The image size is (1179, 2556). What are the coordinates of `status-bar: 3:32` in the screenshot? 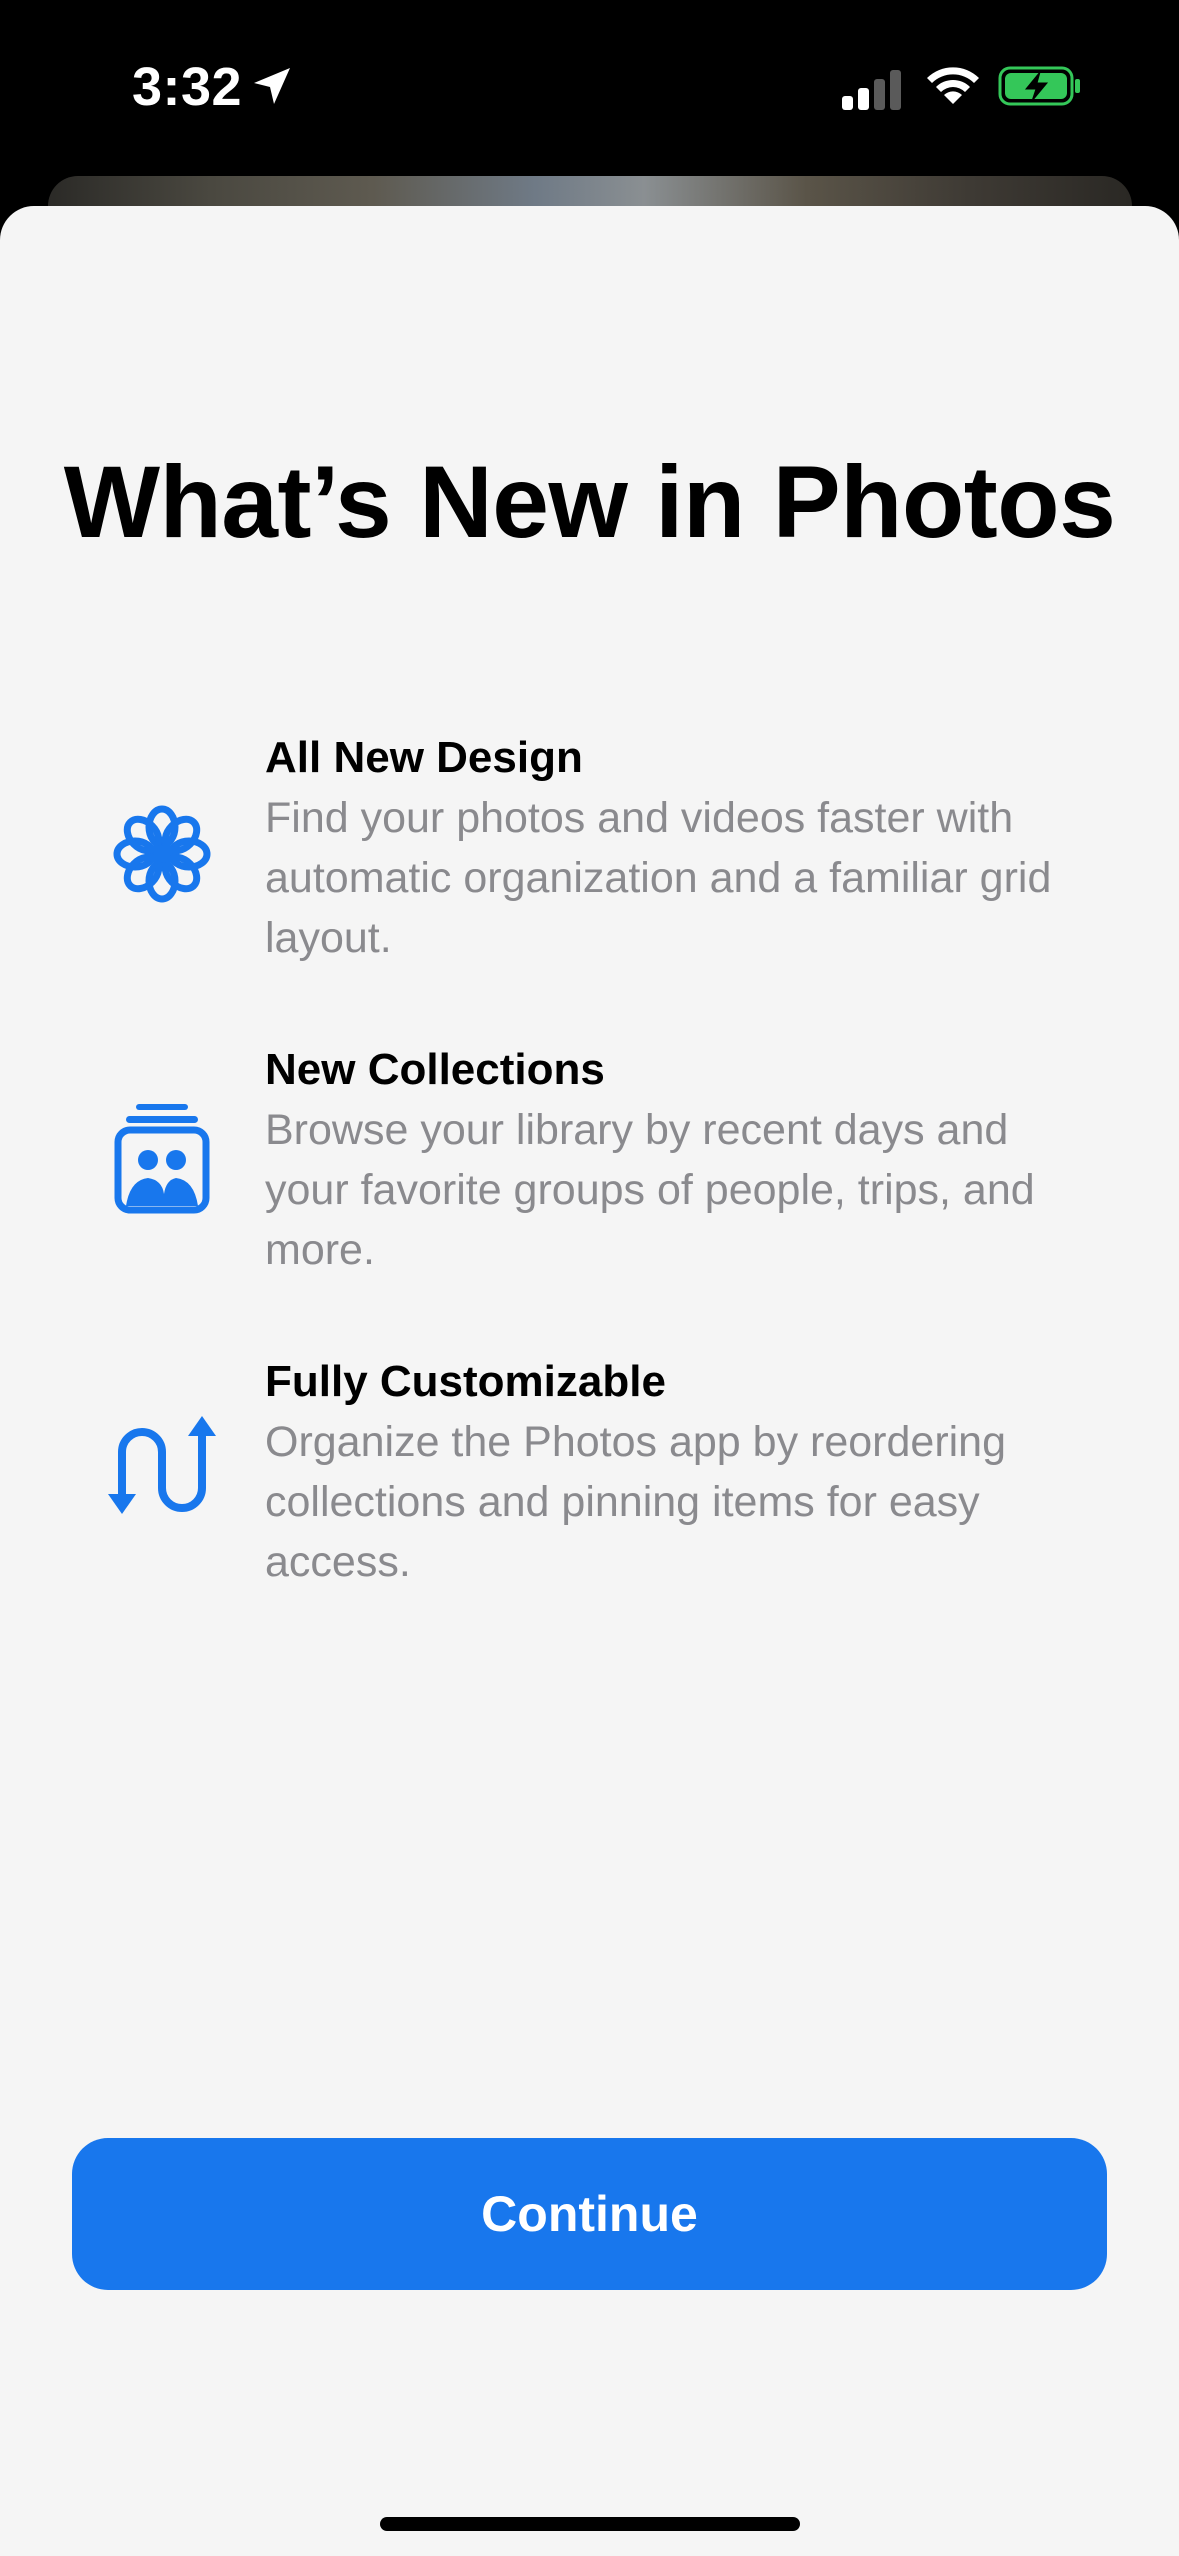 It's located at (589, 85).